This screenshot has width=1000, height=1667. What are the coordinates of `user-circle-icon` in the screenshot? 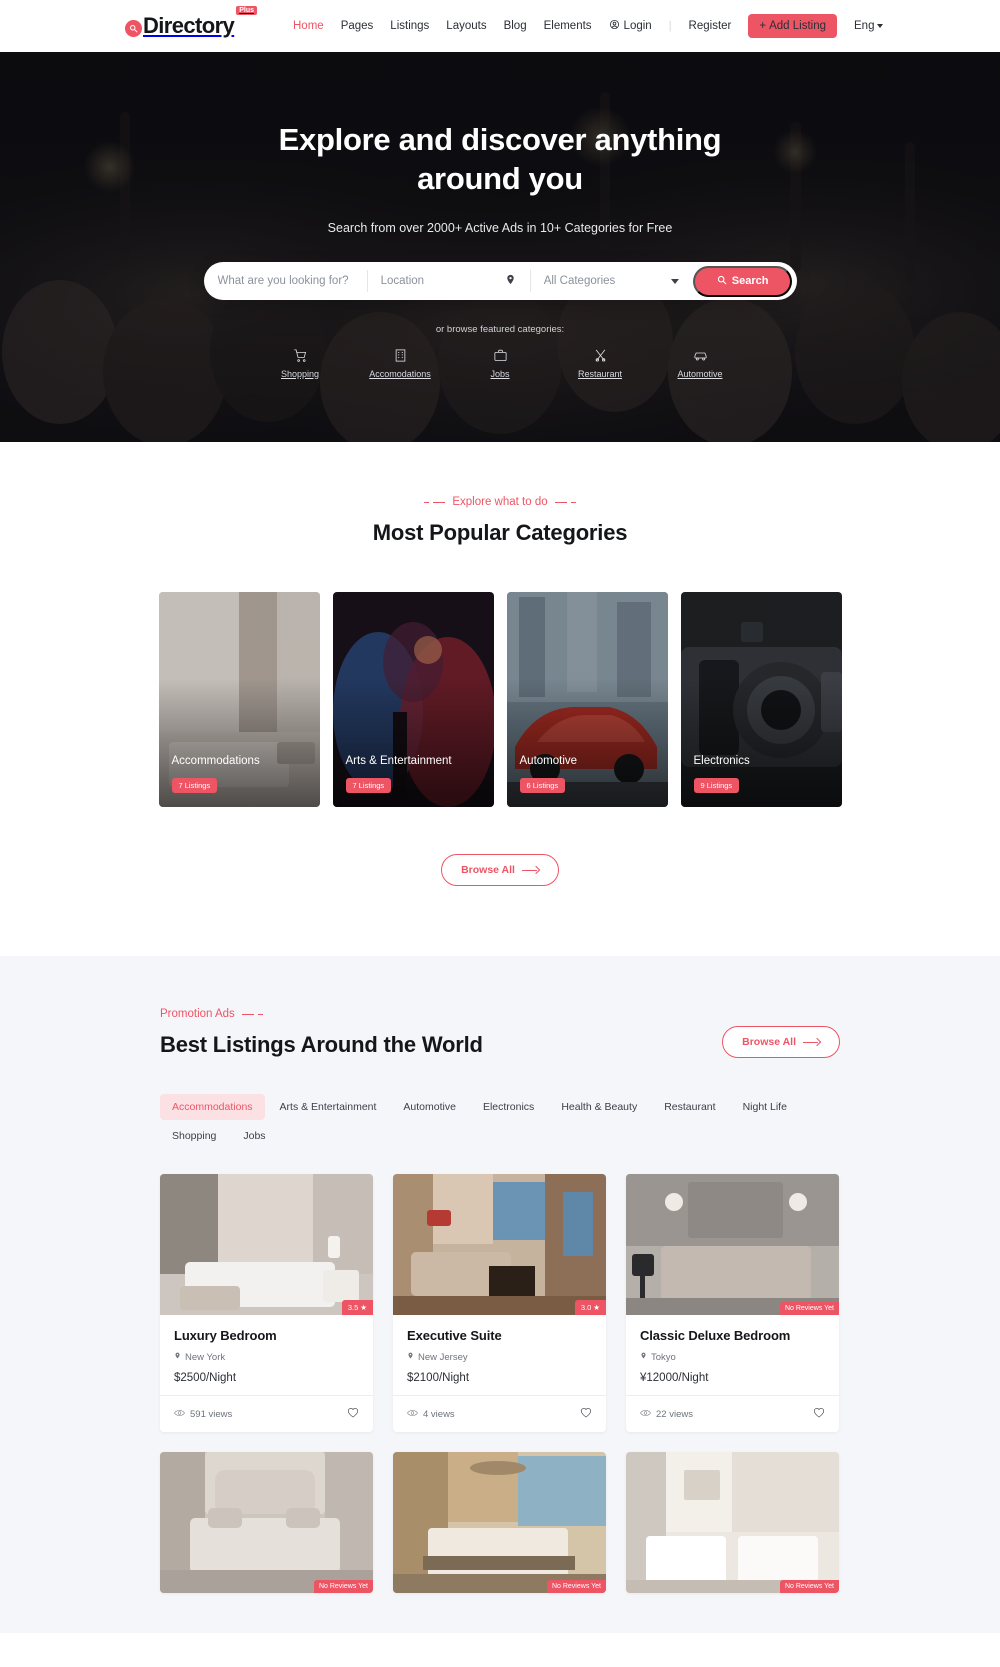 It's located at (614, 26).